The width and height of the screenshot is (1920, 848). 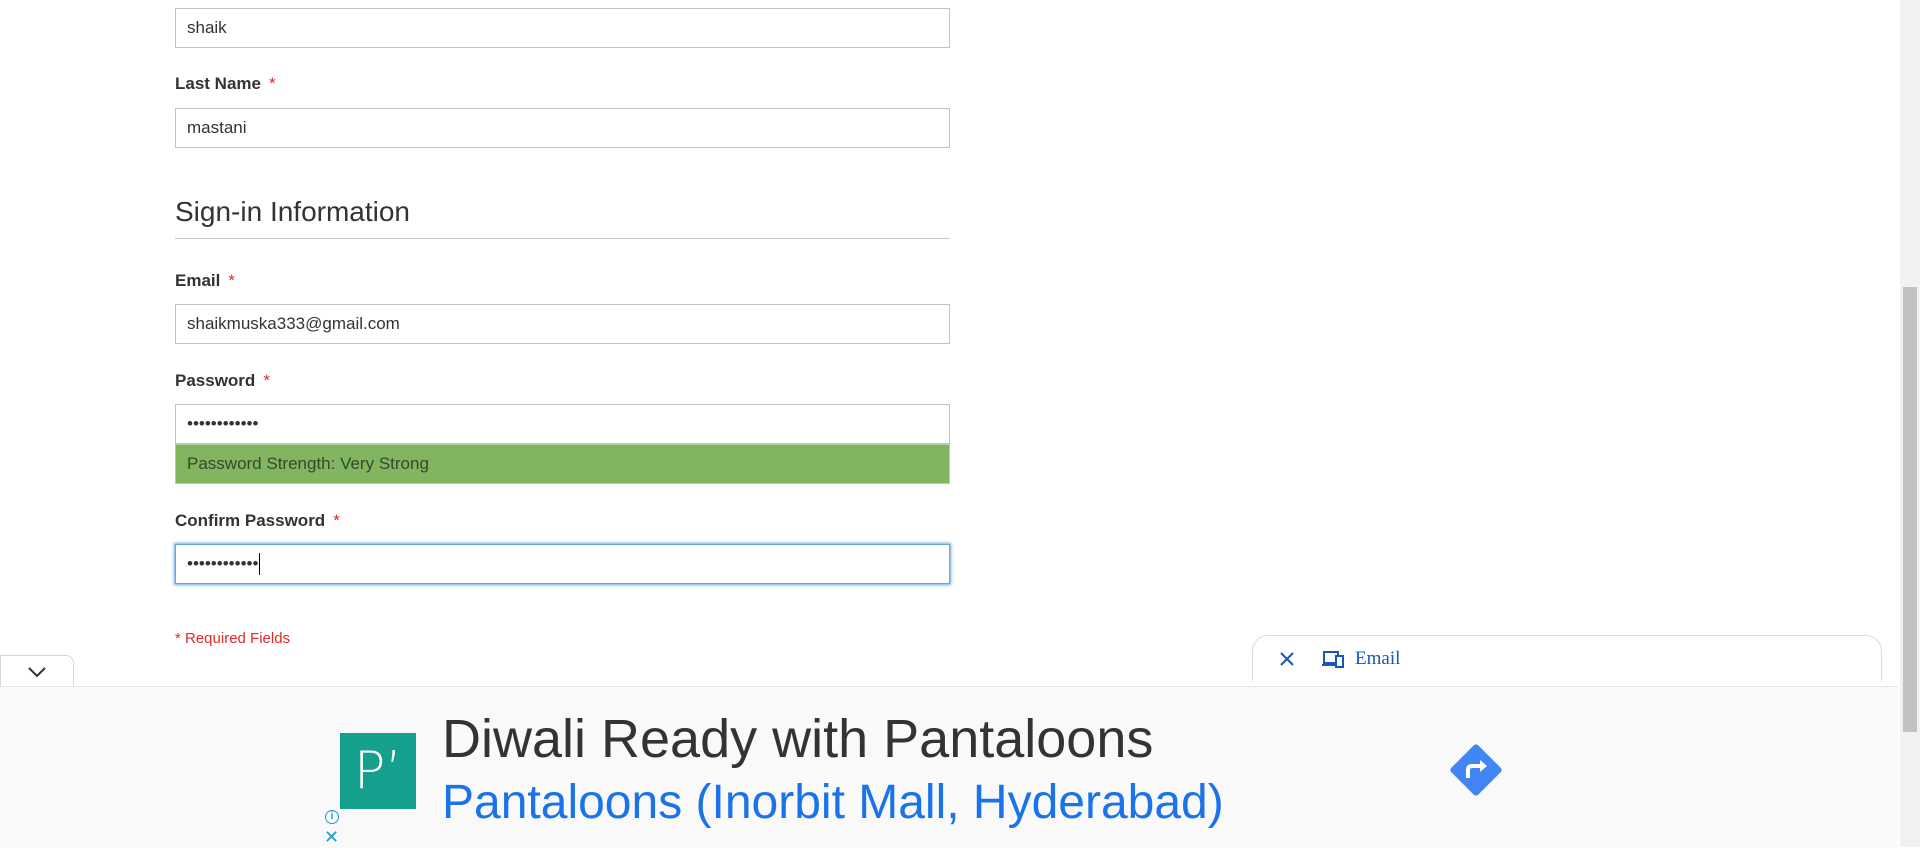 I want to click on scrollbar, so click(x=1910, y=423).